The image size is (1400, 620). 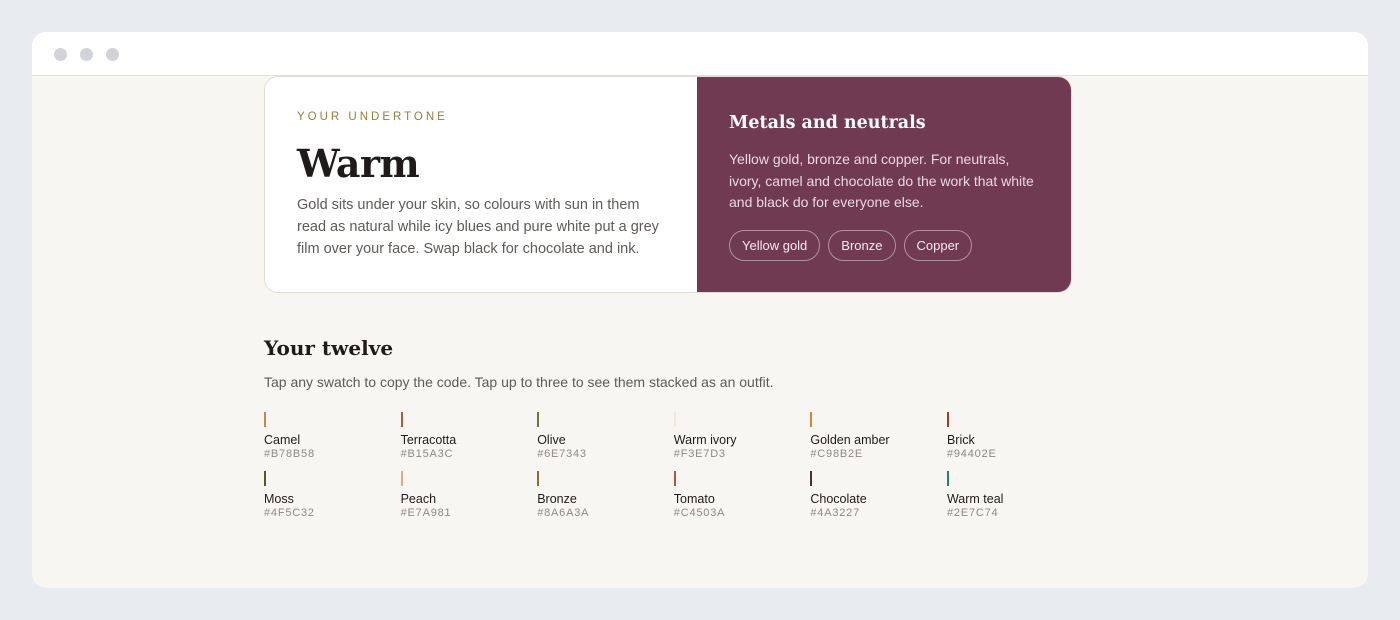 I want to click on swatch-hex: #6E7343, so click(x=562, y=454).